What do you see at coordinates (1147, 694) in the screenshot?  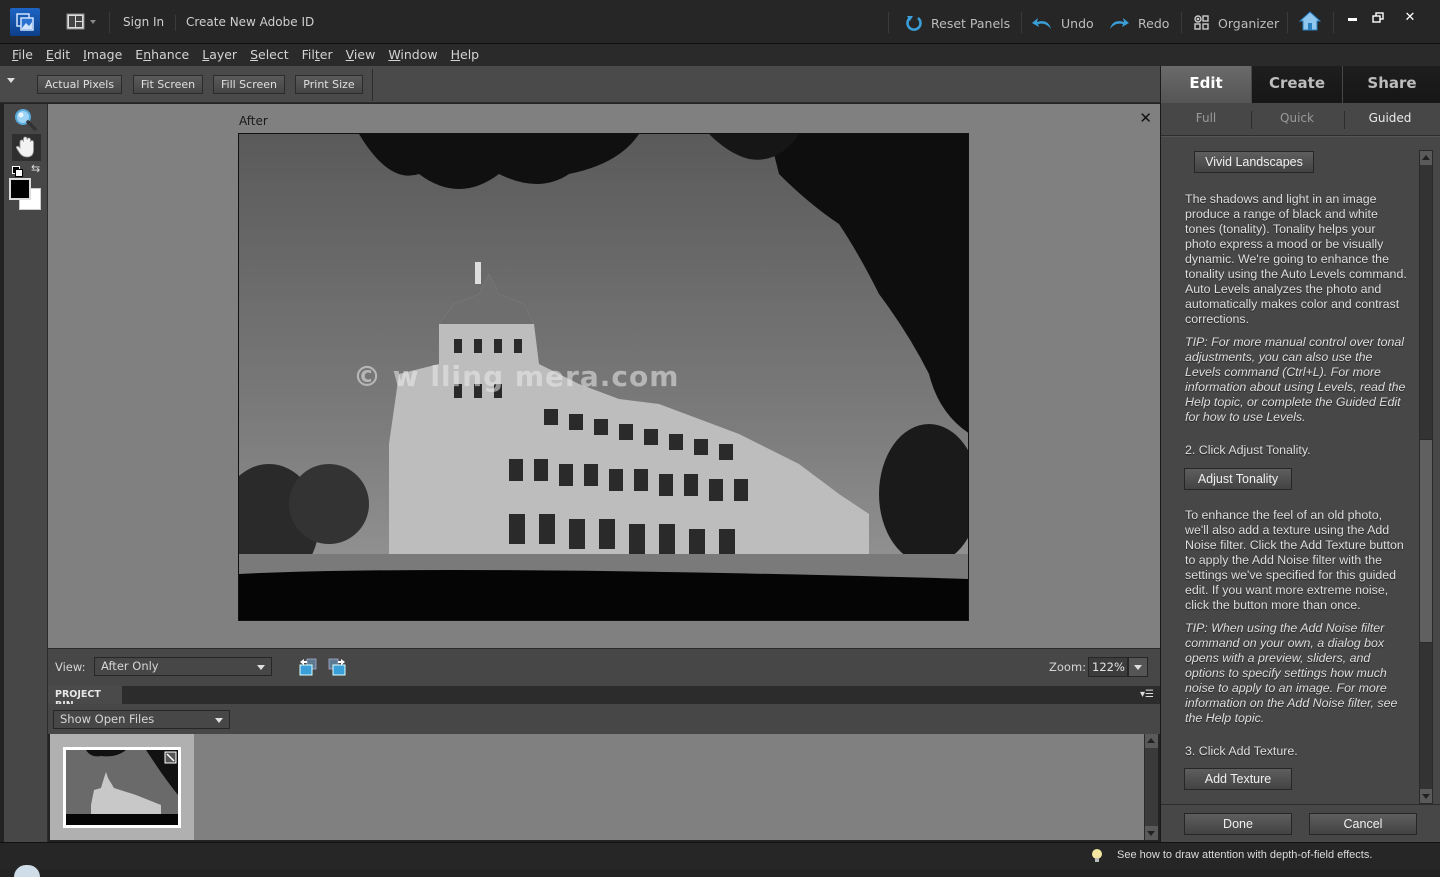 I see `panel-menu-icon: ▾☰` at bounding box center [1147, 694].